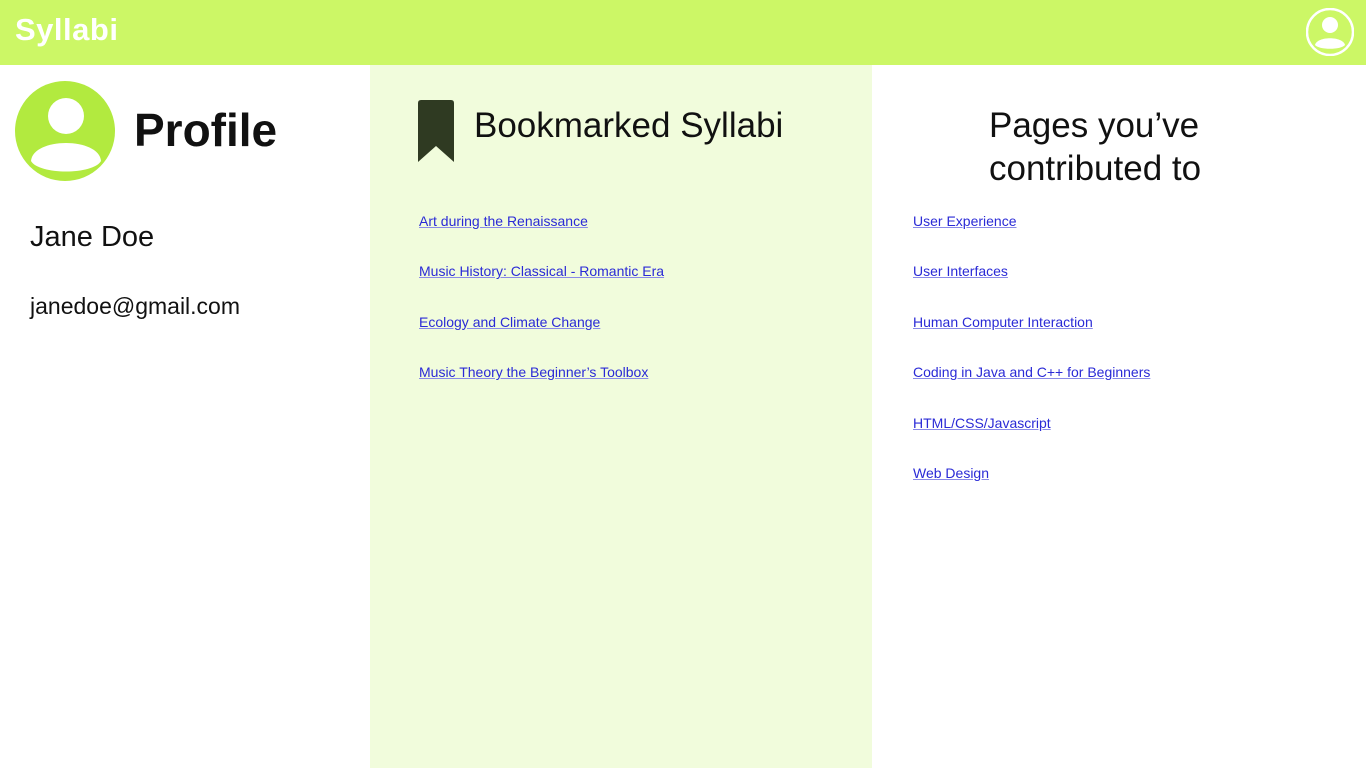 Image resolution: width=1366 pixels, height=768 pixels. What do you see at coordinates (541, 238) in the screenshot?
I see `list-item: Art during the Renaissance` at bounding box center [541, 238].